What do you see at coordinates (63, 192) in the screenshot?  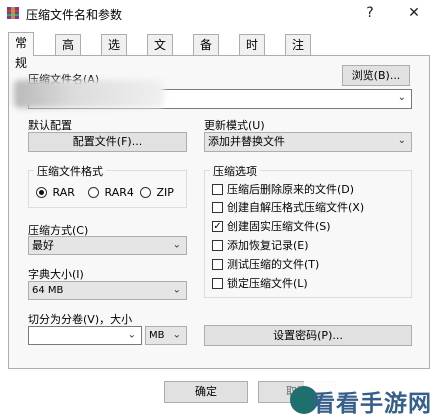 I see `radio-label: RAR` at bounding box center [63, 192].